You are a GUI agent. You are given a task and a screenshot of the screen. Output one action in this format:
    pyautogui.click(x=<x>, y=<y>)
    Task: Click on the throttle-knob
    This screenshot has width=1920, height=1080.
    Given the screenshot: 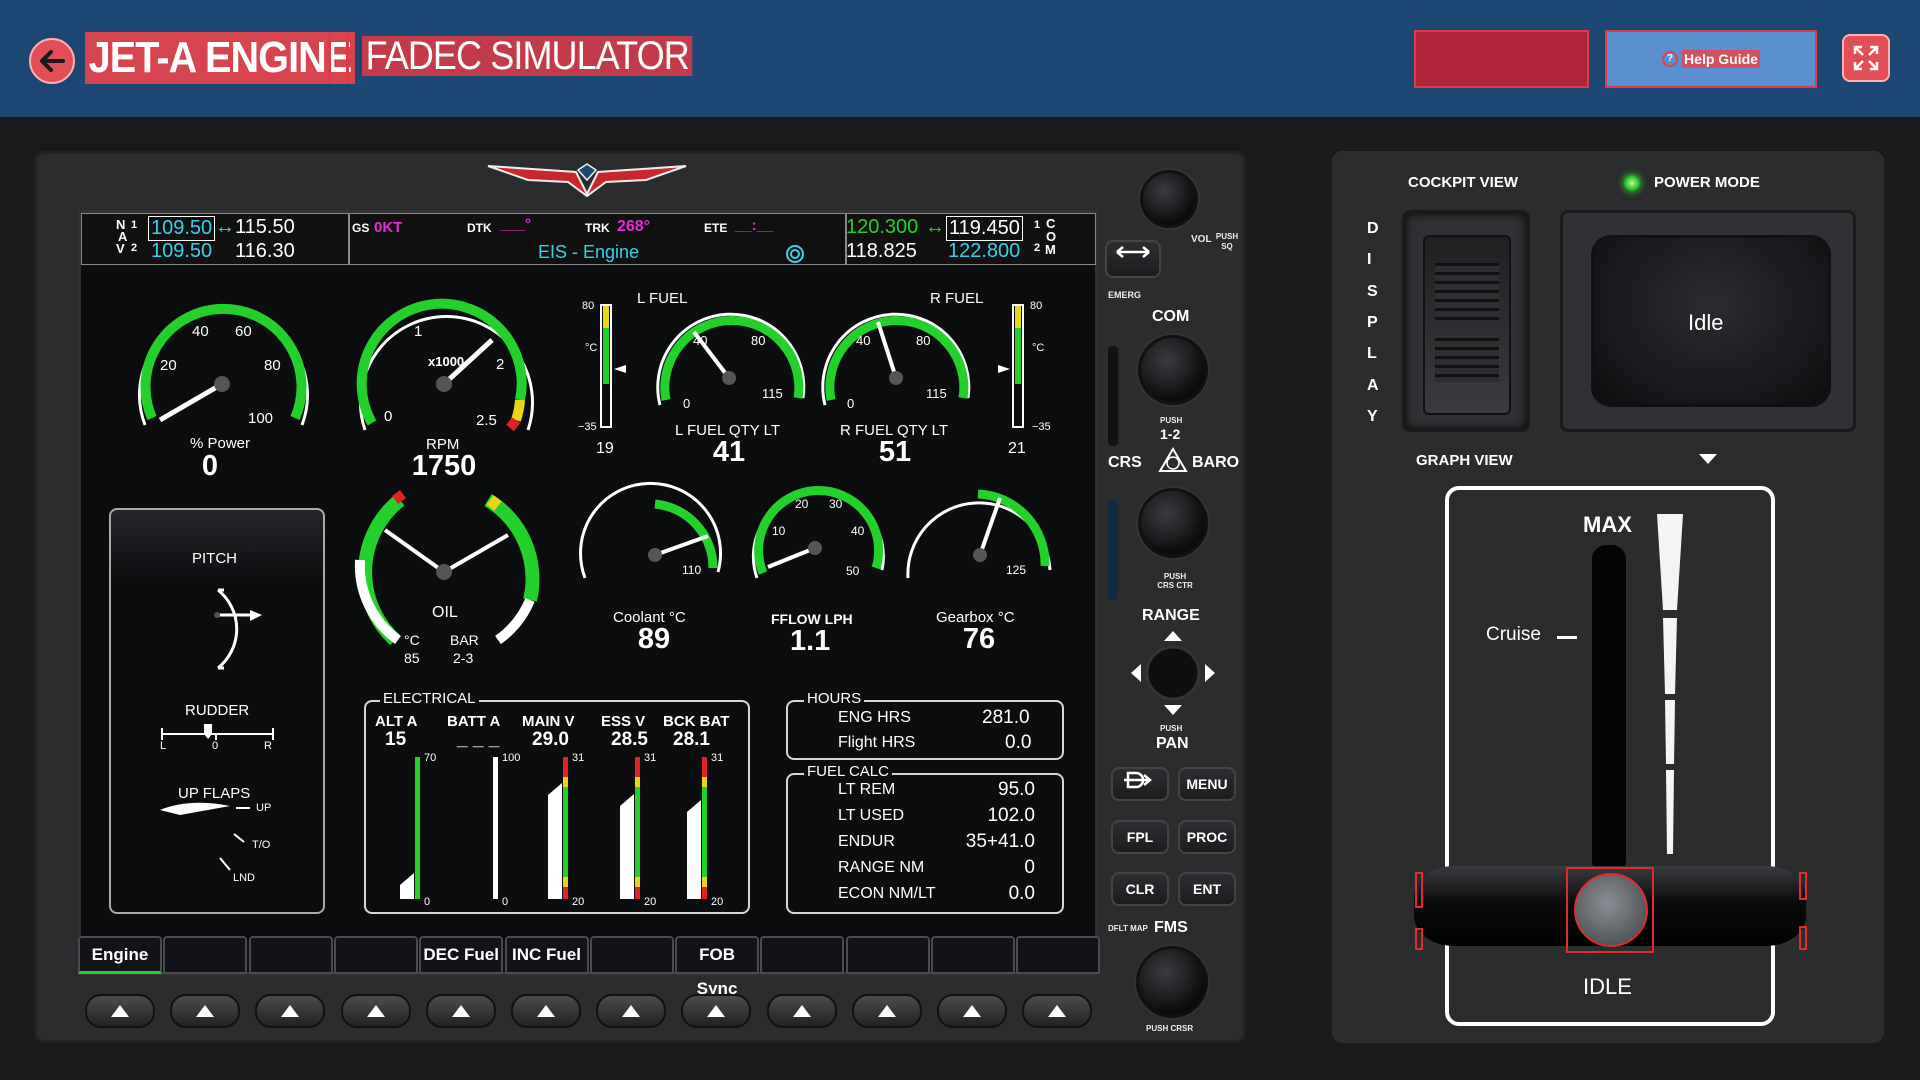 What is the action you would take?
    pyautogui.click(x=1610, y=910)
    